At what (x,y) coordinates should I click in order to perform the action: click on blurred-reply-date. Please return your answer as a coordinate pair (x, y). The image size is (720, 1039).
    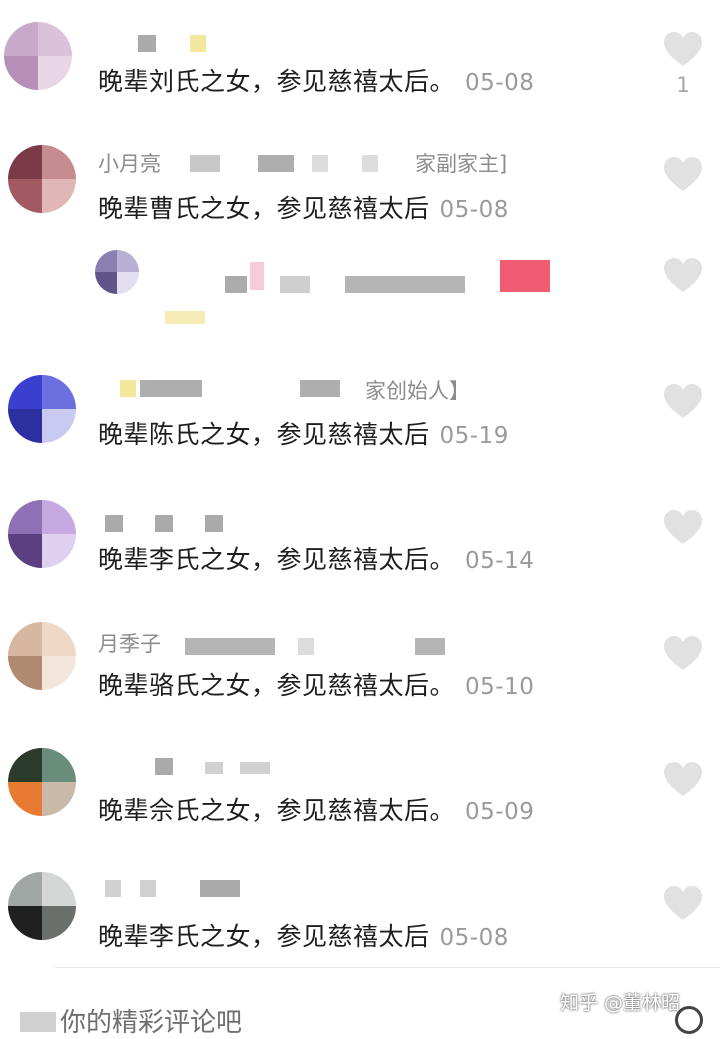
    Looking at the image, I should click on (185, 317).